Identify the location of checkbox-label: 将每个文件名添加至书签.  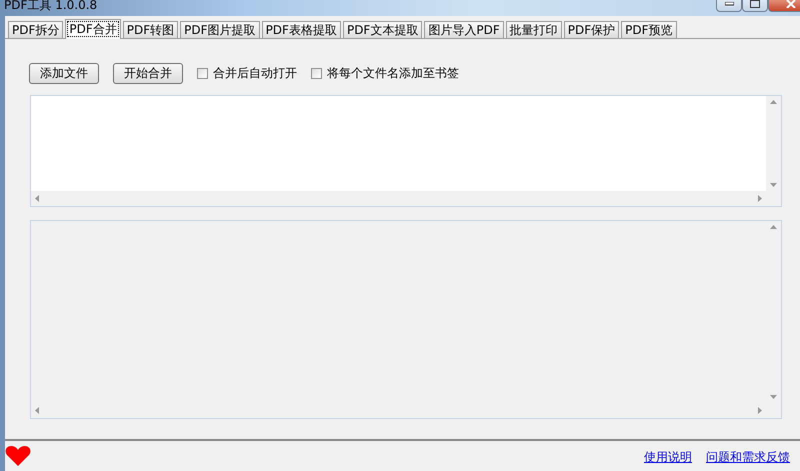
(393, 73).